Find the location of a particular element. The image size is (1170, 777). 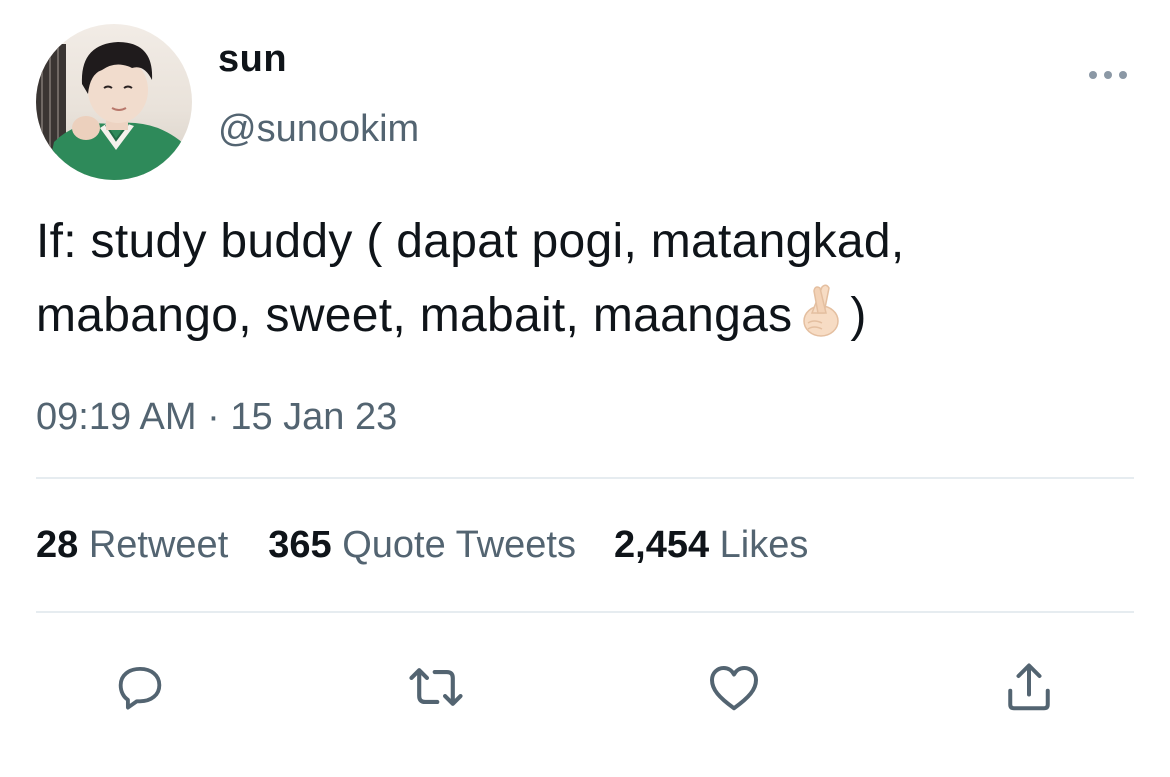

quote-tweets-stat: 365 Quote Tweets is located at coordinates (422, 545).